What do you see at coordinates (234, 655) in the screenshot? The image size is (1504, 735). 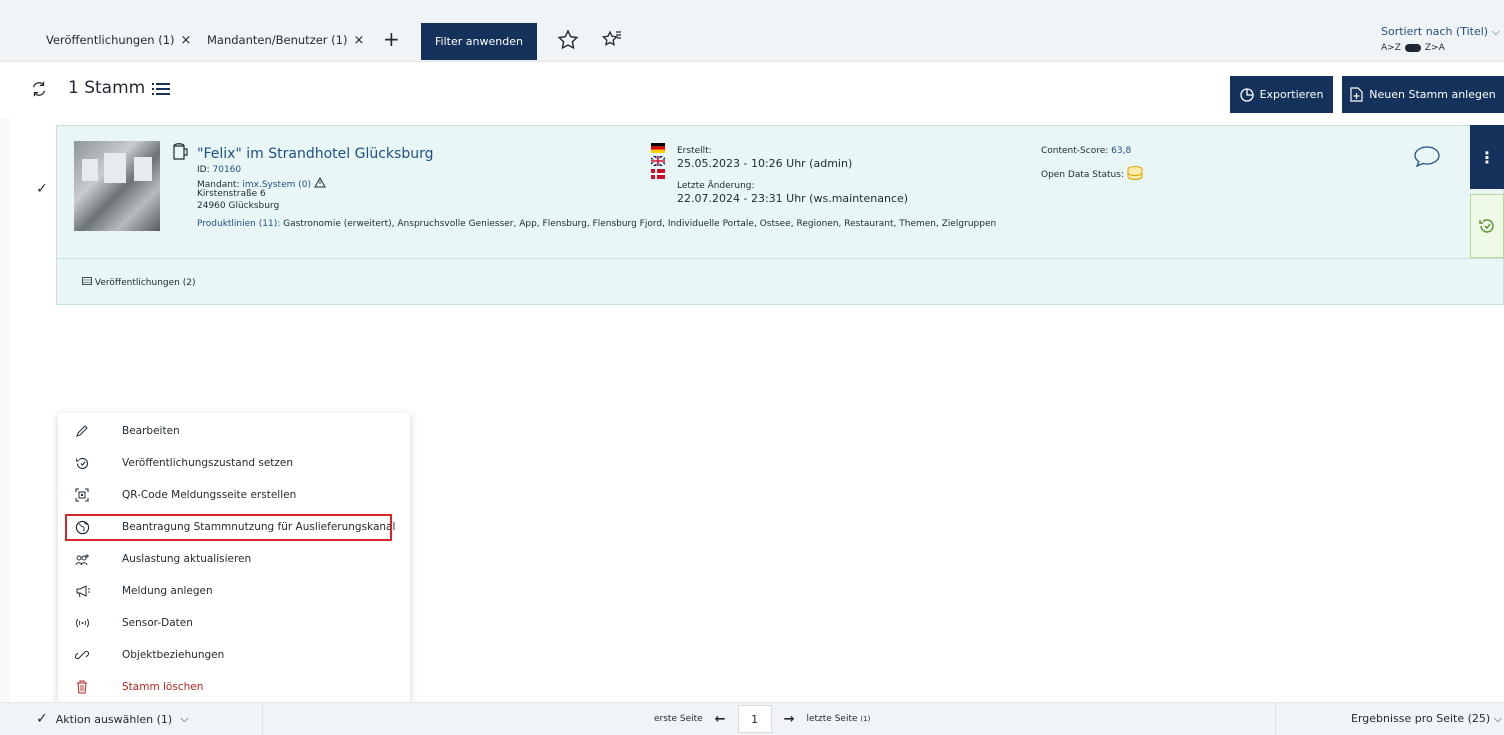 I see `menu-item-object-relations: Objektbeziehungen` at bounding box center [234, 655].